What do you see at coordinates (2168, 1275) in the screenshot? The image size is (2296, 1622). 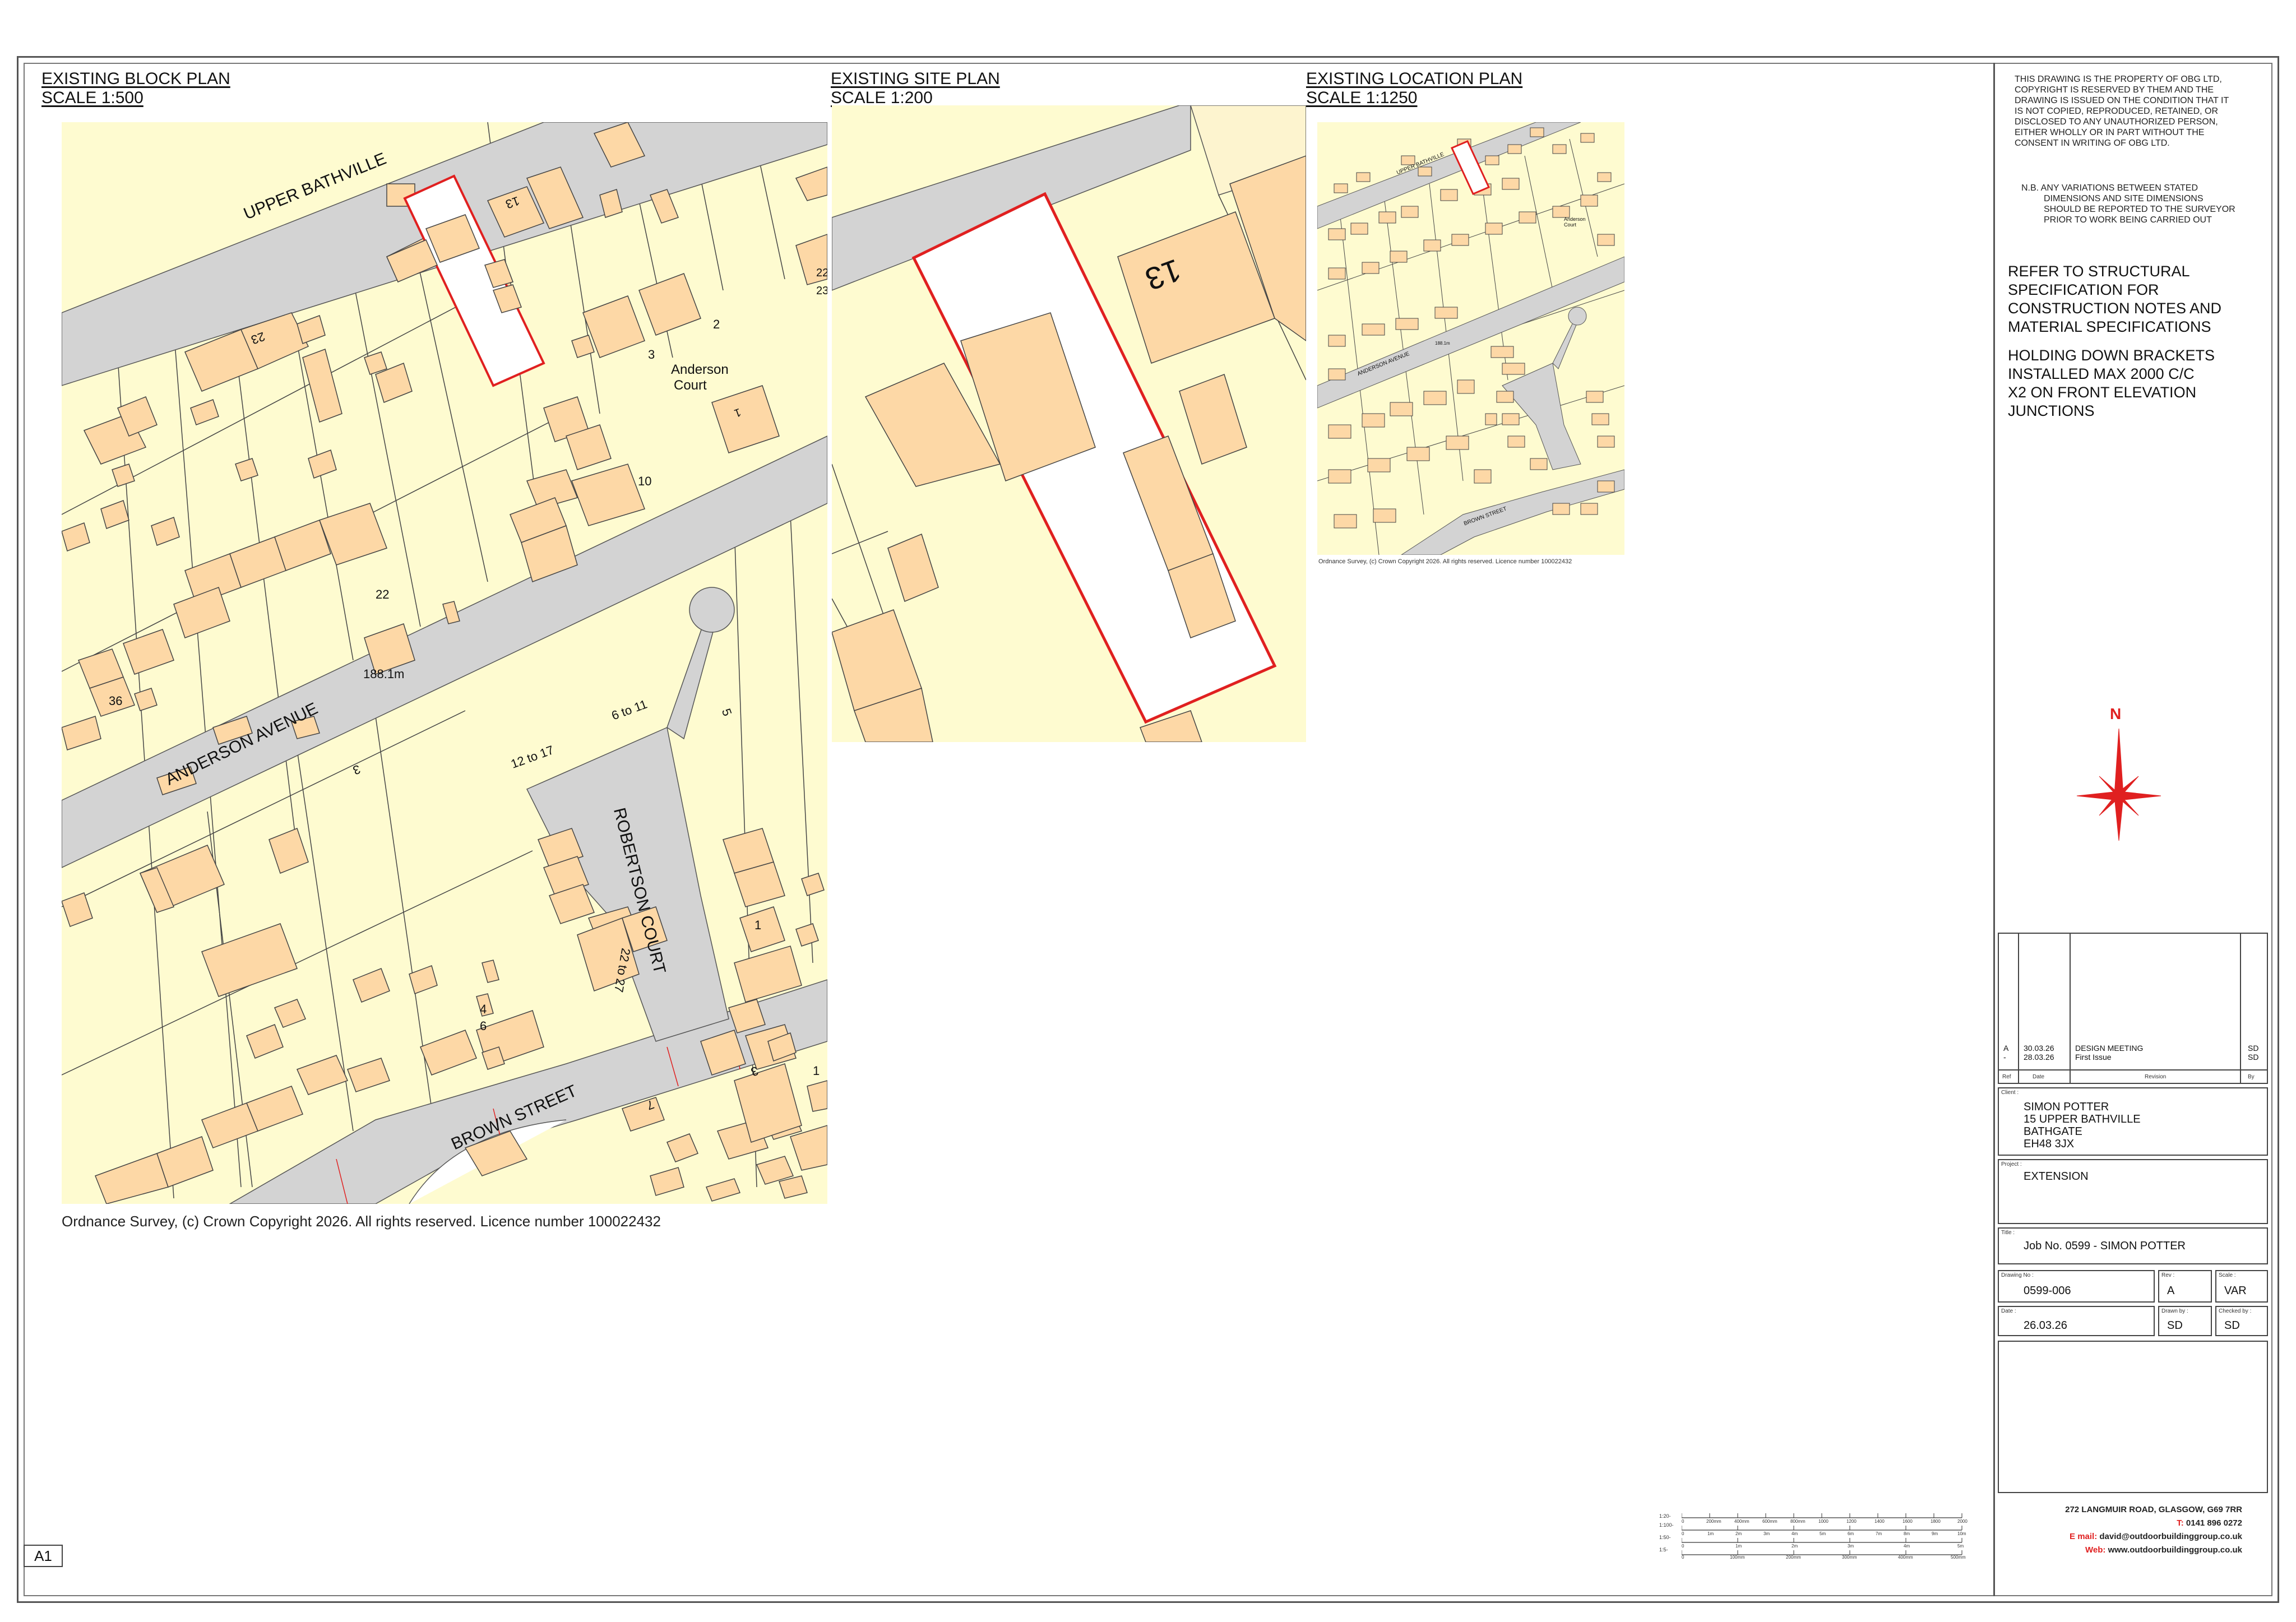 I see `rev-label: Rev :` at bounding box center [2168, 1275].